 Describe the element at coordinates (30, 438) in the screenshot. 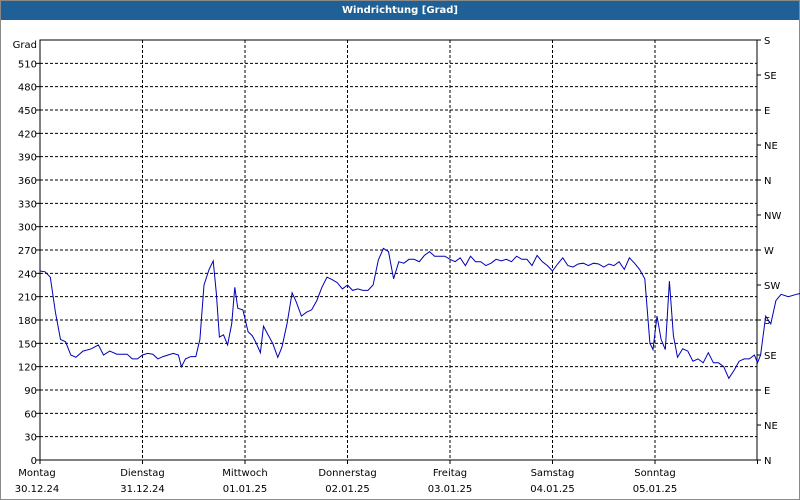

I see `y-tick-label: 30` at that location.